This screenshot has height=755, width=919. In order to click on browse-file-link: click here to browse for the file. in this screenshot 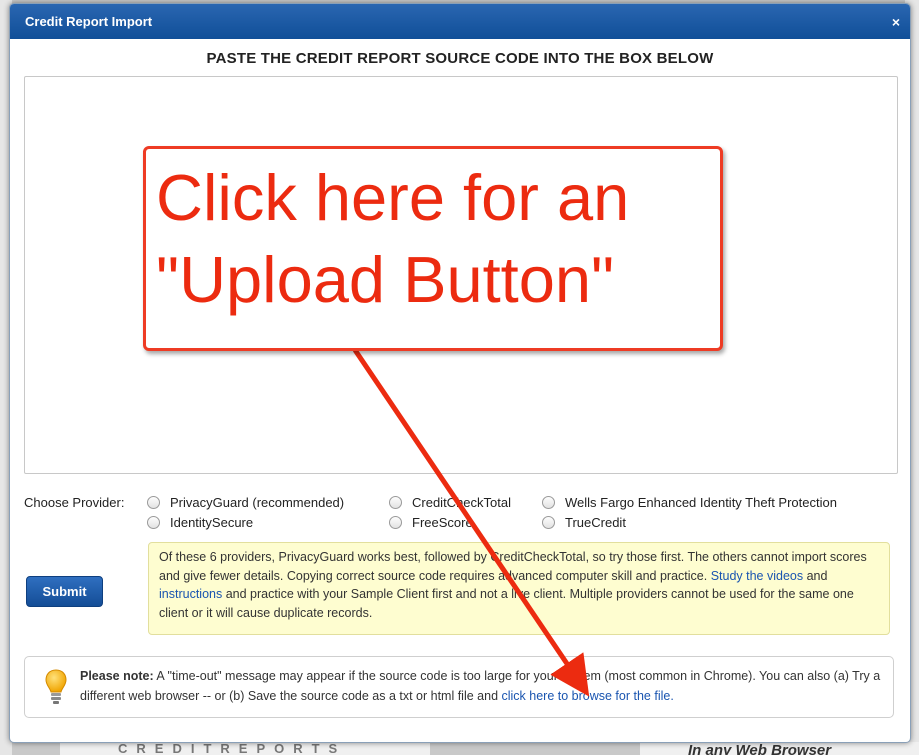, I will do `click(588, 696)`.